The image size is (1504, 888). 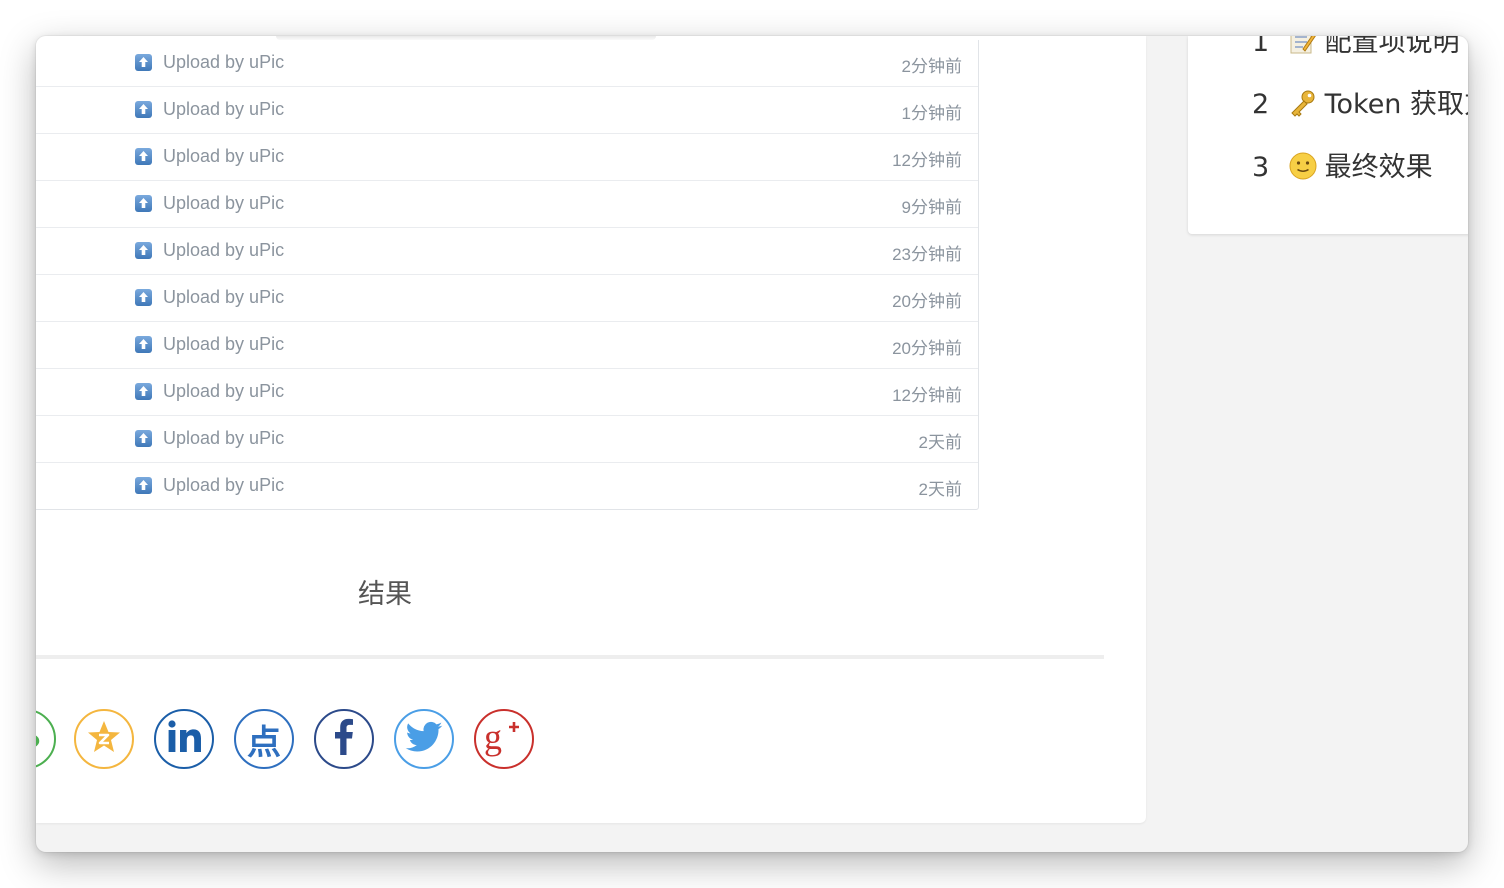 I want to click on toc-item: 2 Token 获取方, so click(x=1360, y=101).